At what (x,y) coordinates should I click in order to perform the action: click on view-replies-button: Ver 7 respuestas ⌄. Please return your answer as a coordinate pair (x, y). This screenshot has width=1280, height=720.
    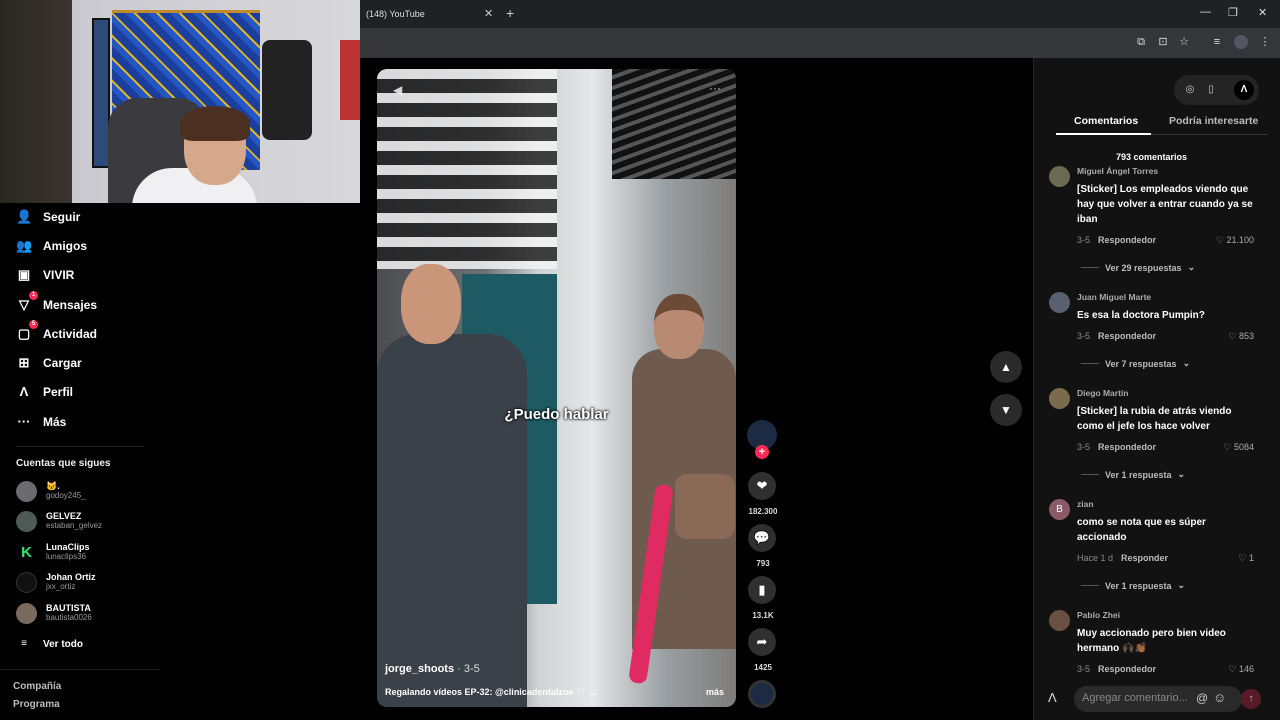
    Looking at the image, I should click on (1135, 363).